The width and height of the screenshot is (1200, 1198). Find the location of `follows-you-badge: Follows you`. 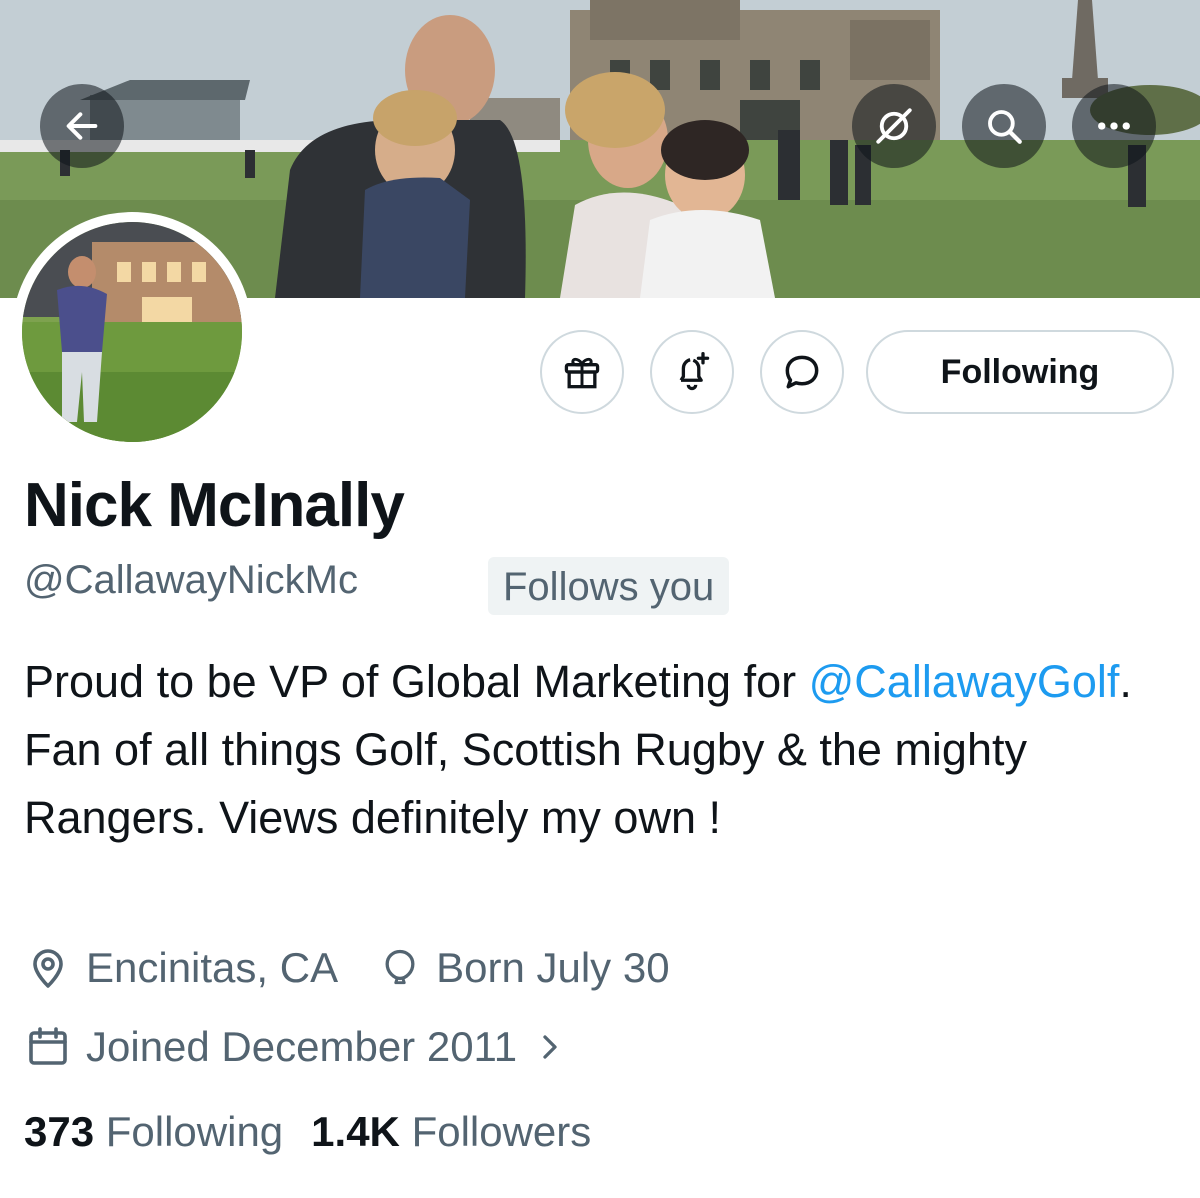

follows-you-badge: Follows you is located at coordinates (609, 586).